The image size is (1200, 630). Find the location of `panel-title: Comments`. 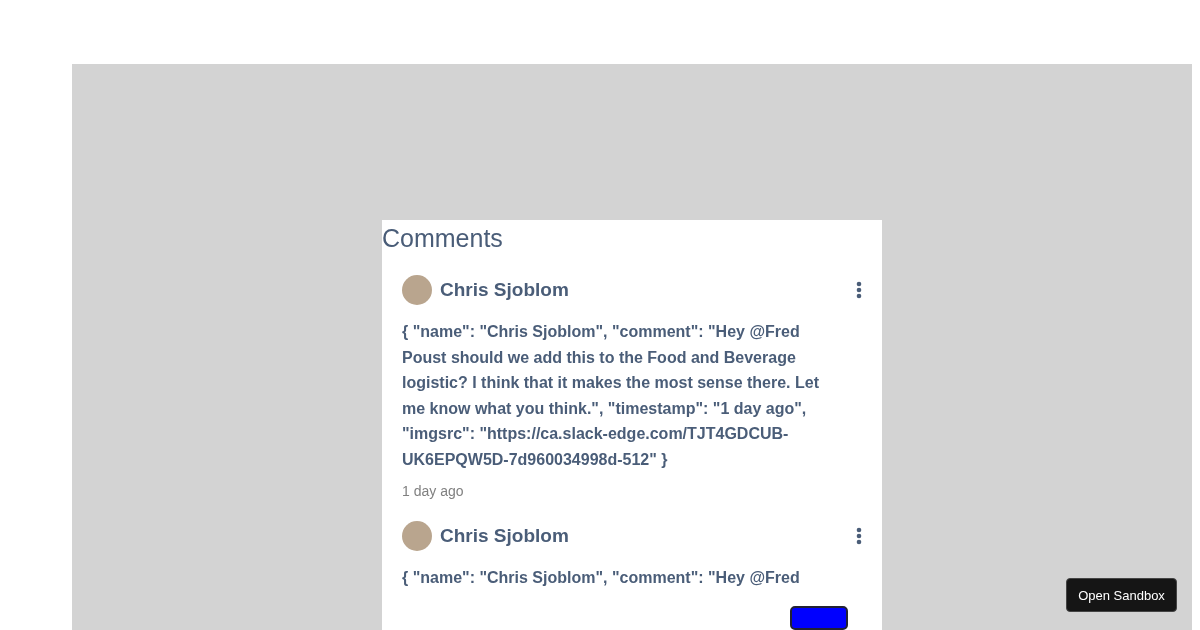

panel-title: Comments is located at coordinates (443, 238).